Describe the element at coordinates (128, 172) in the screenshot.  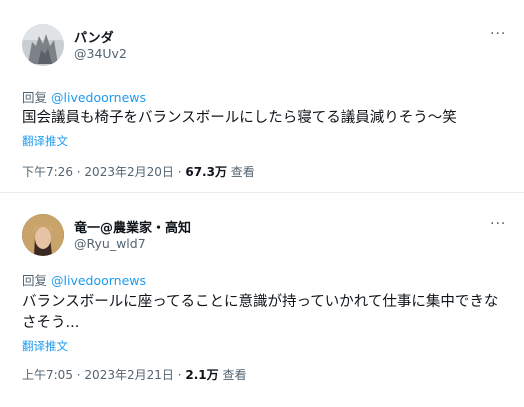
I see `tweet-date-link: 2023年2月20日` at that location.